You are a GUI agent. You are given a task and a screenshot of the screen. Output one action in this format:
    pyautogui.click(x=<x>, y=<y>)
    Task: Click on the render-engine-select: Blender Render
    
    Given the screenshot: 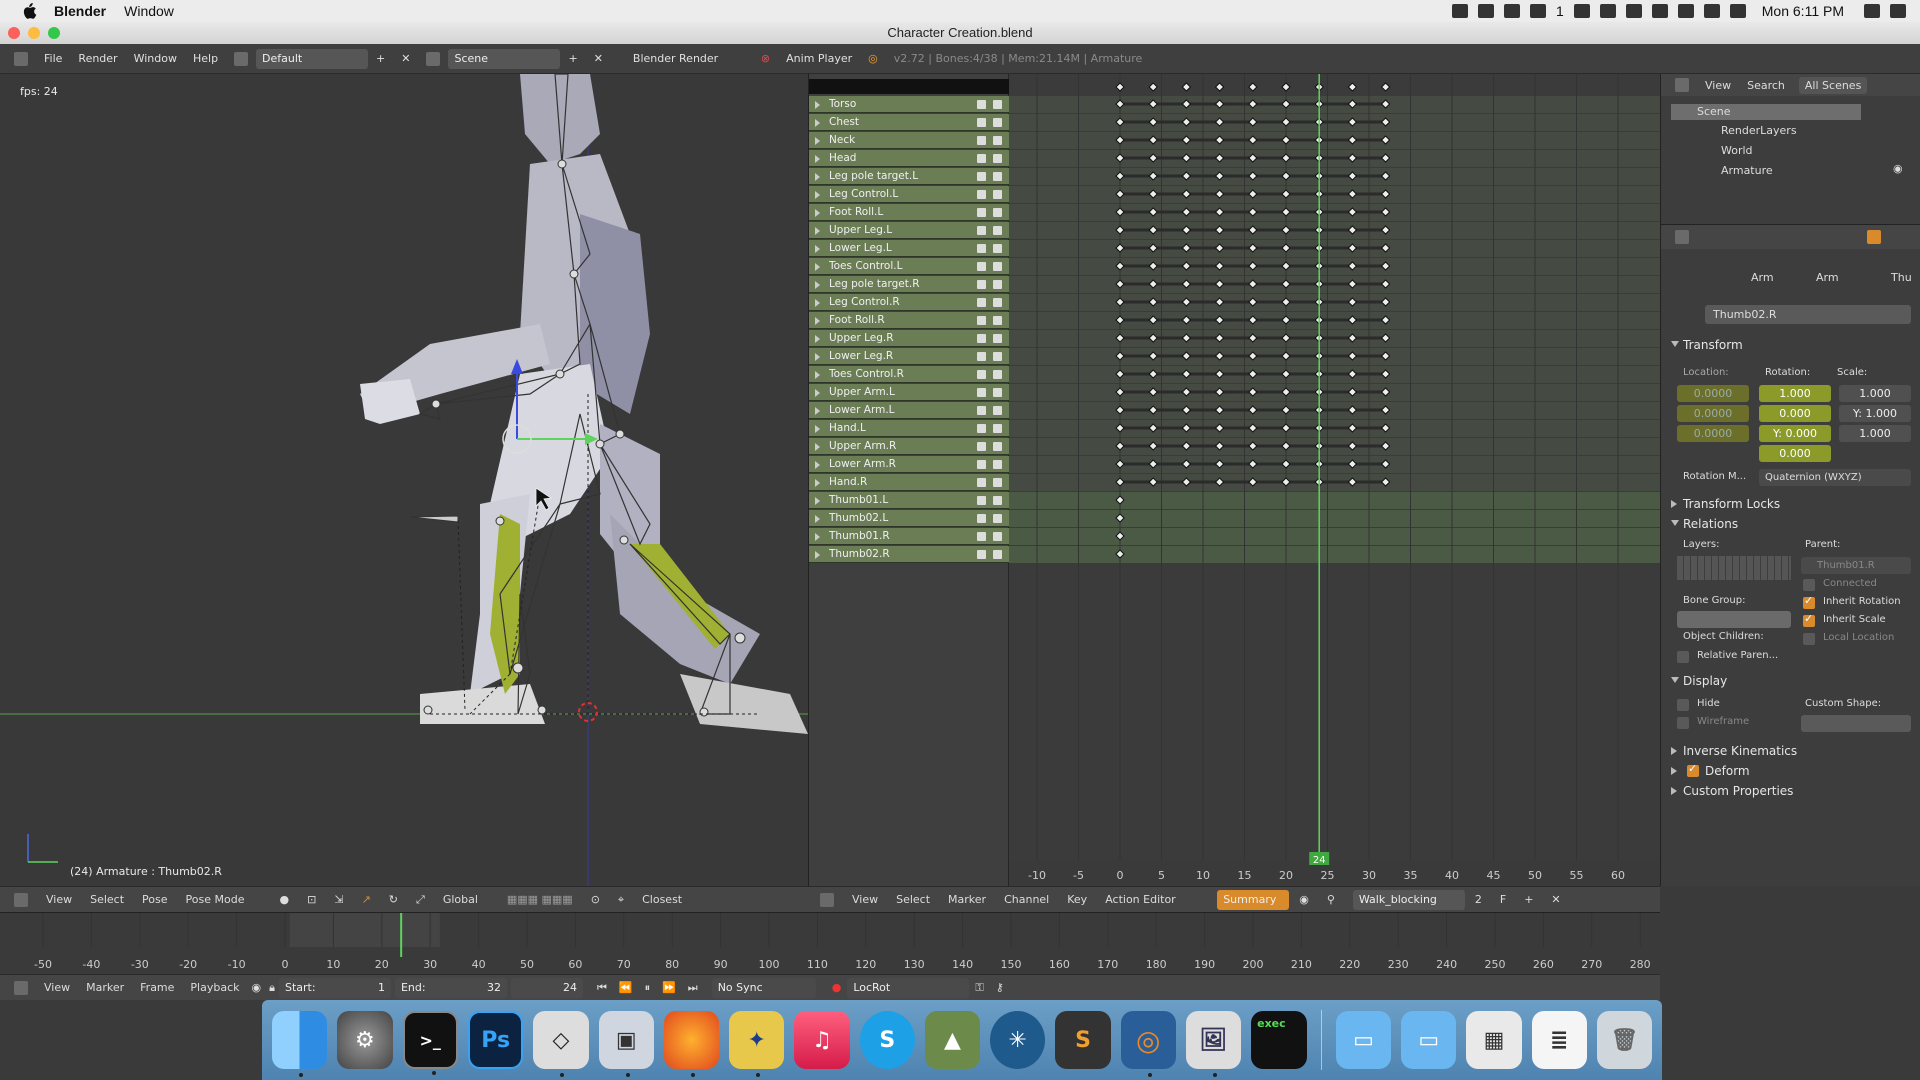 What is the action you would take?
    pyautogui.click(x=685, y=59)
    